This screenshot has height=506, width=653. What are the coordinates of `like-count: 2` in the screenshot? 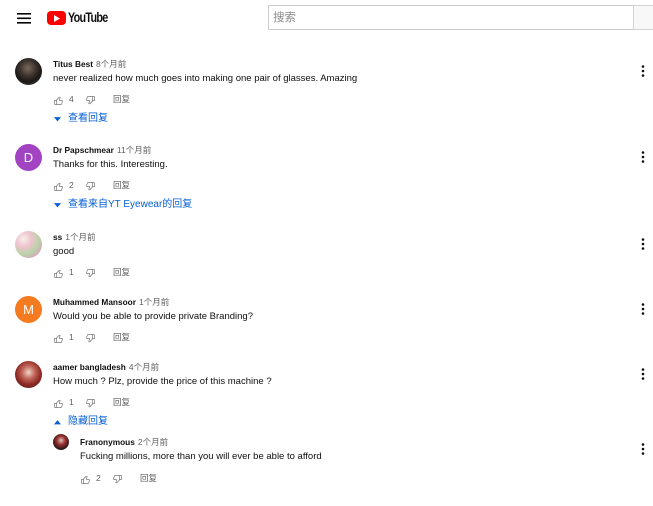 It's located at (98, 478).